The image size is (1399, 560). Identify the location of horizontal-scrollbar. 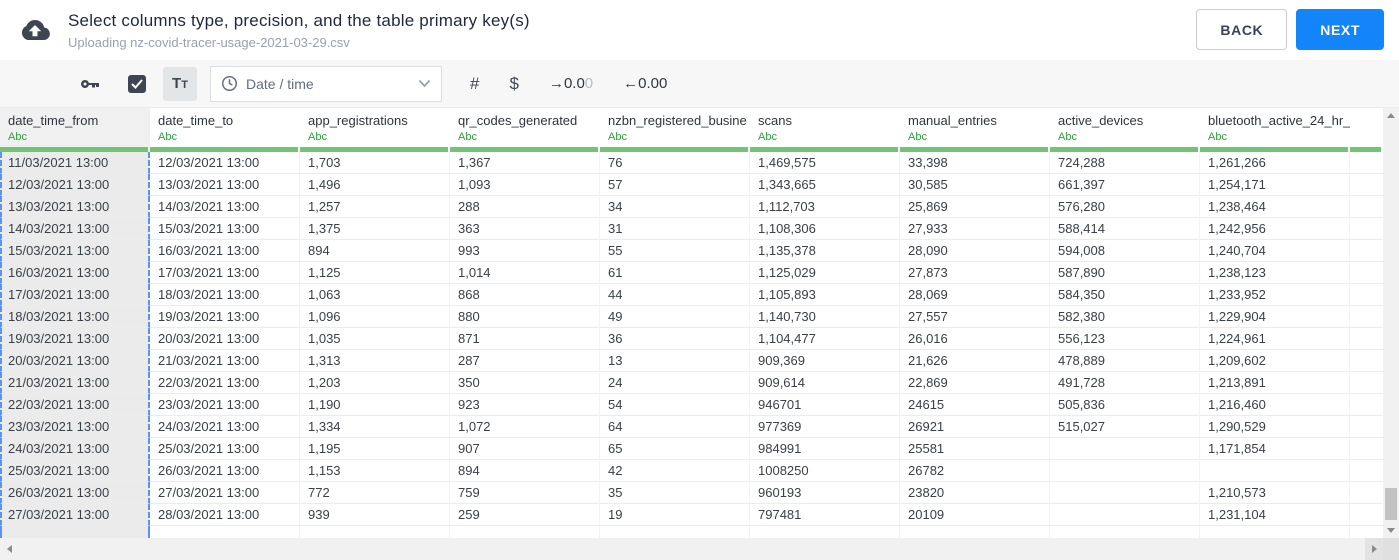
(691, 549).